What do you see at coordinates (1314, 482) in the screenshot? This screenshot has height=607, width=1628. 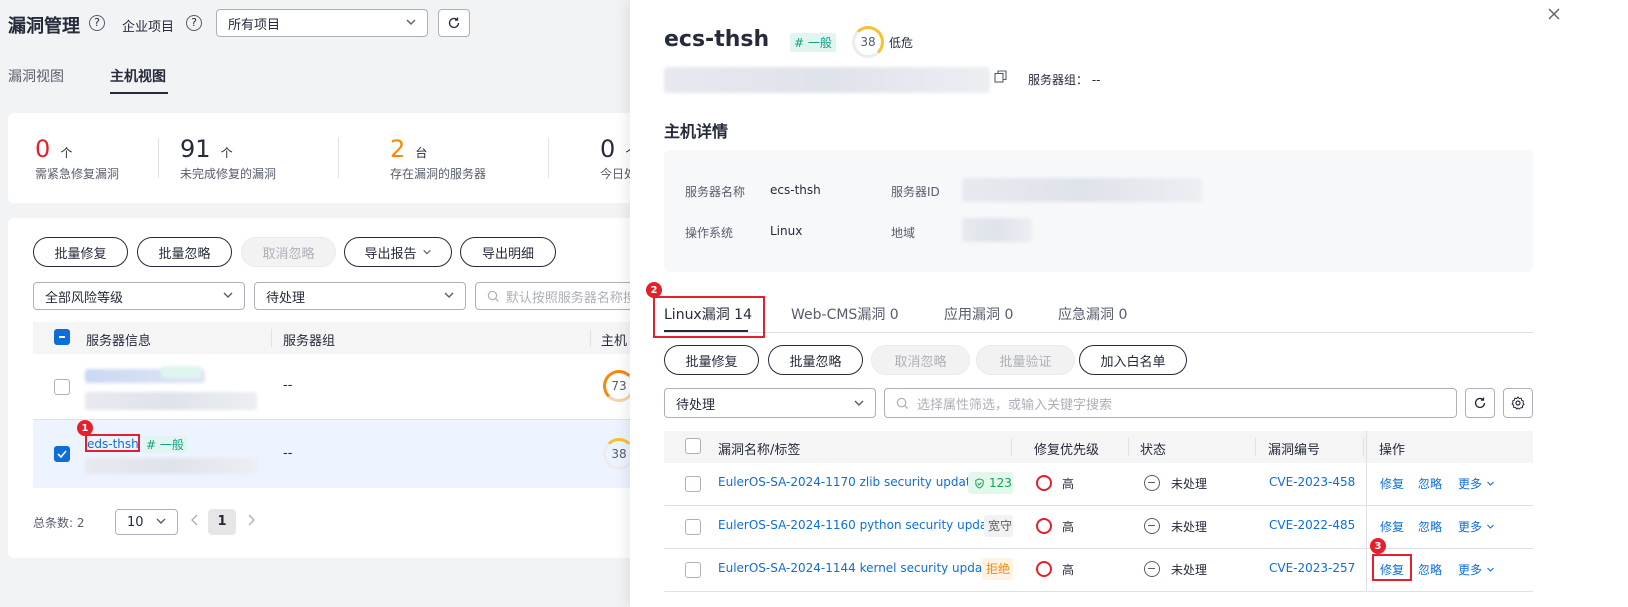 I see `cve-link: CVE-2023-458` at bounding box center [1314, 482].